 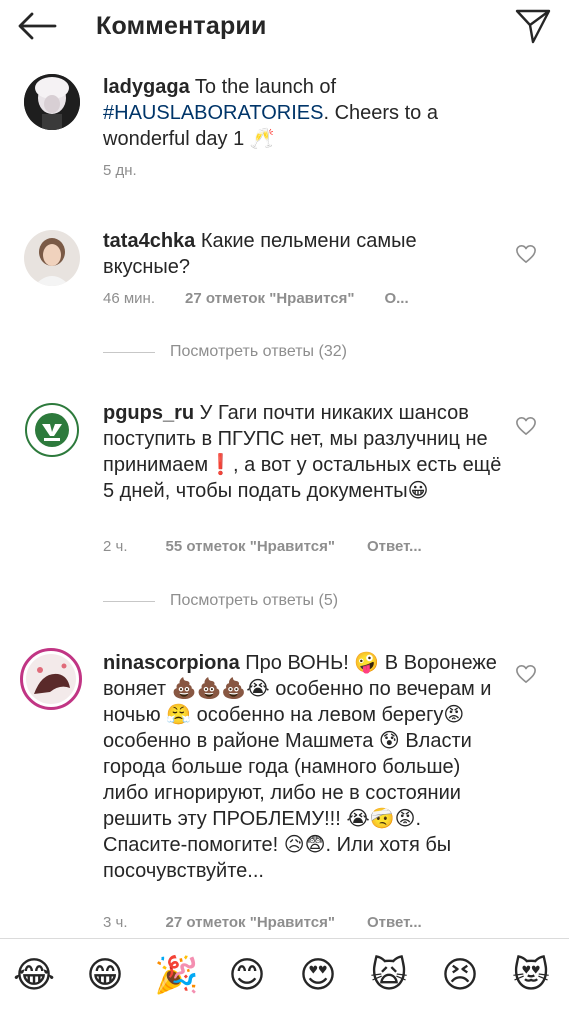 What do you see at coordinates (260, 254) in the screenshot?
I see `comment-text: tata4chka Какие пельмени самые вкусные?` at bounding box center [260, 254].